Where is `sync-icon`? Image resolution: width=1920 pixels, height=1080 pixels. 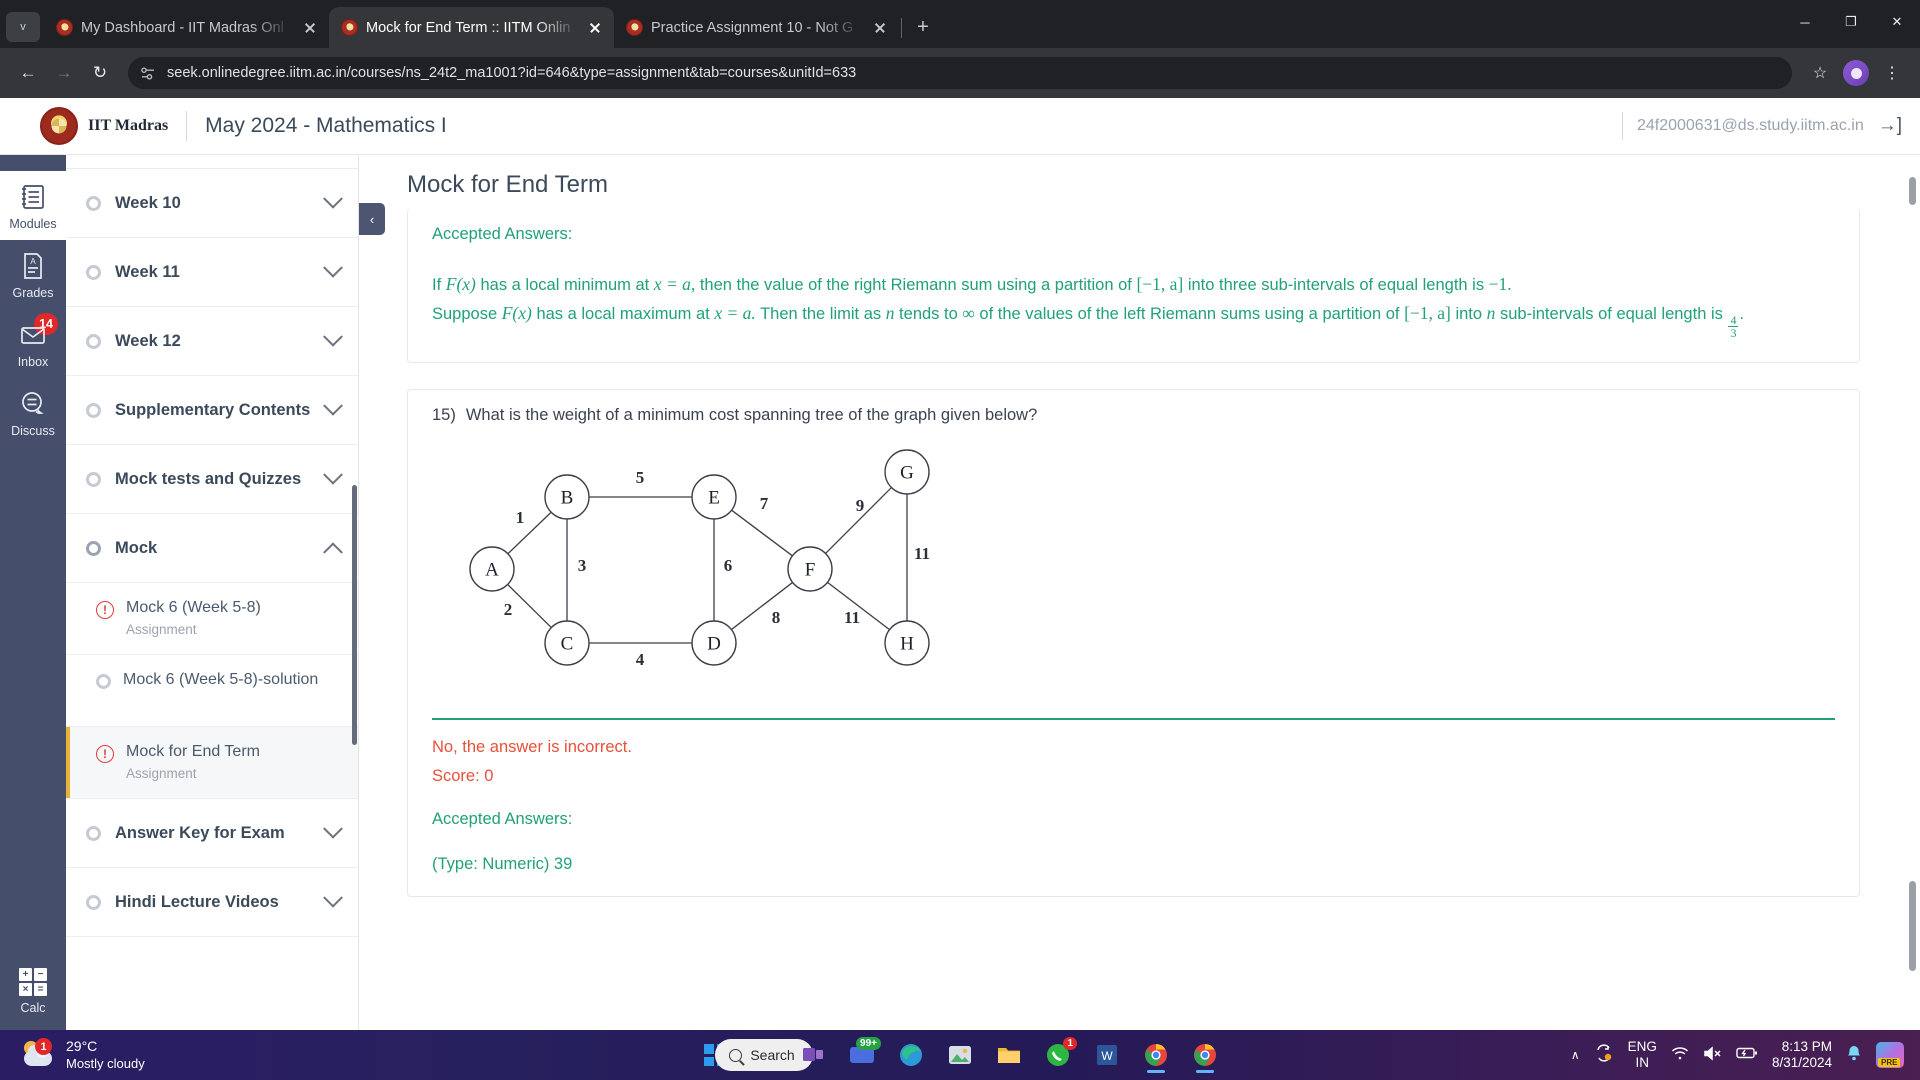
sync-icon is located at coordinates (1604, 1055).